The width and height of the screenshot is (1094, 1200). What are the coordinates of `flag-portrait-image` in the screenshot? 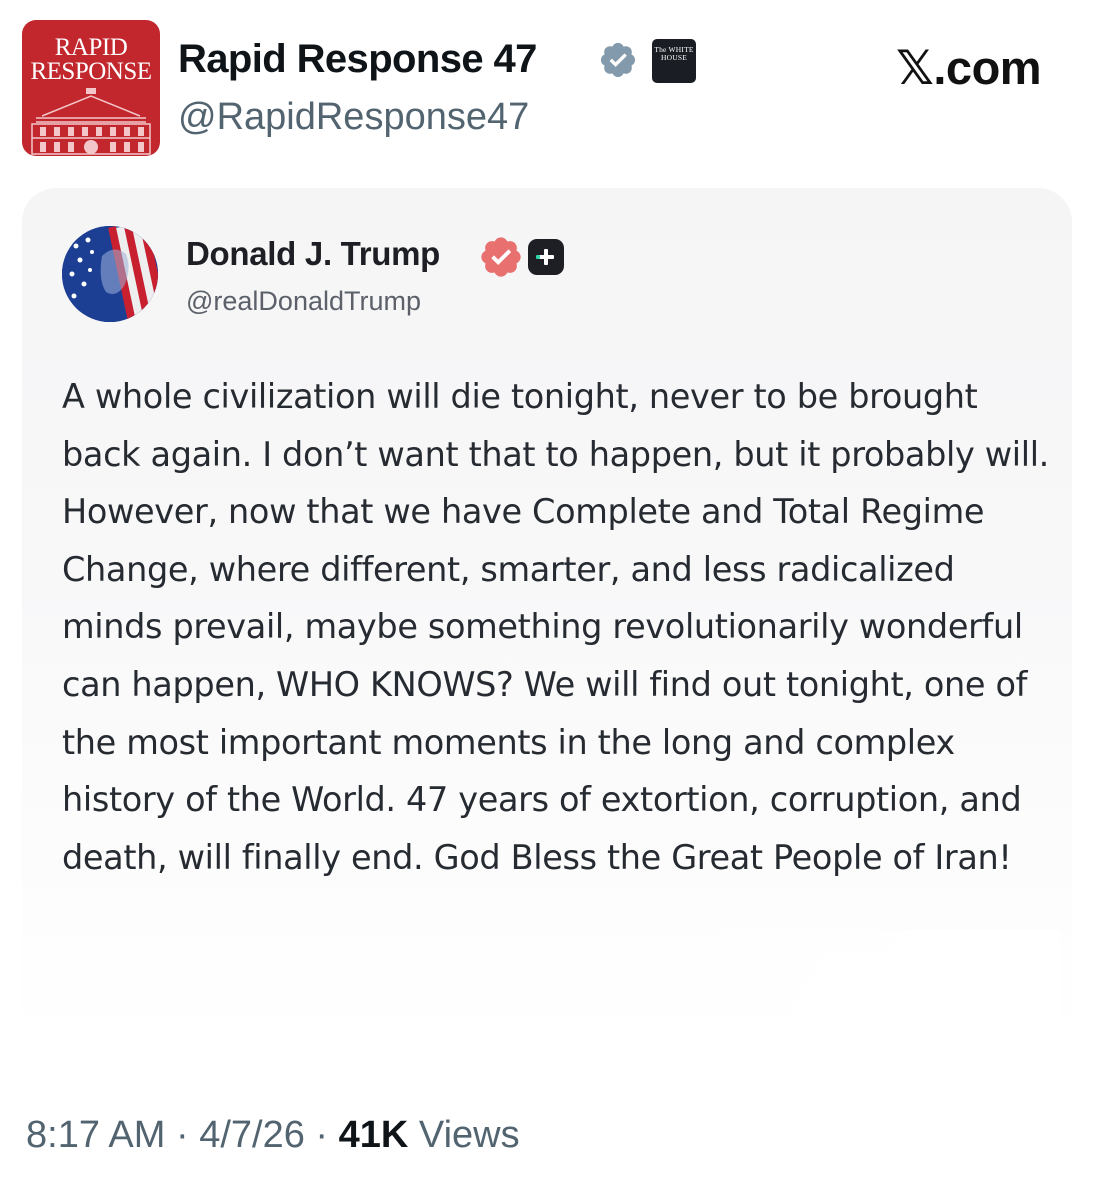 It's located at (110, 274).